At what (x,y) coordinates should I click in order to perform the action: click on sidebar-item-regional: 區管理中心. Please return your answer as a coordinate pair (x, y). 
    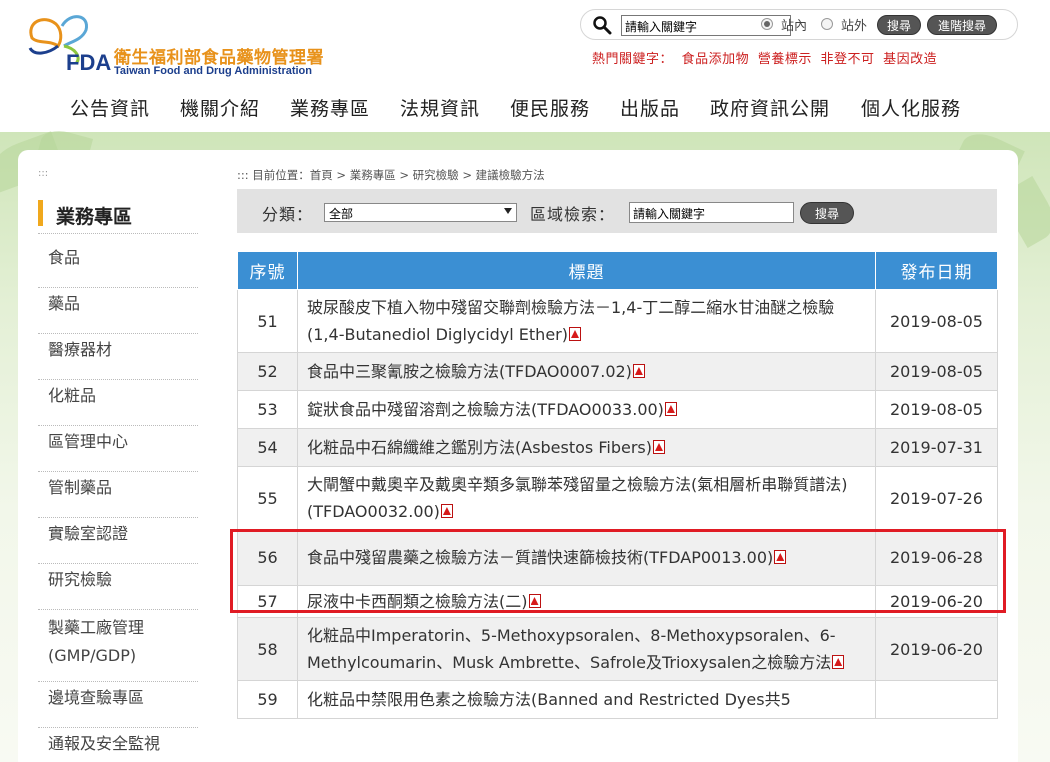
    Looking at the image, I should click on (118, 450).